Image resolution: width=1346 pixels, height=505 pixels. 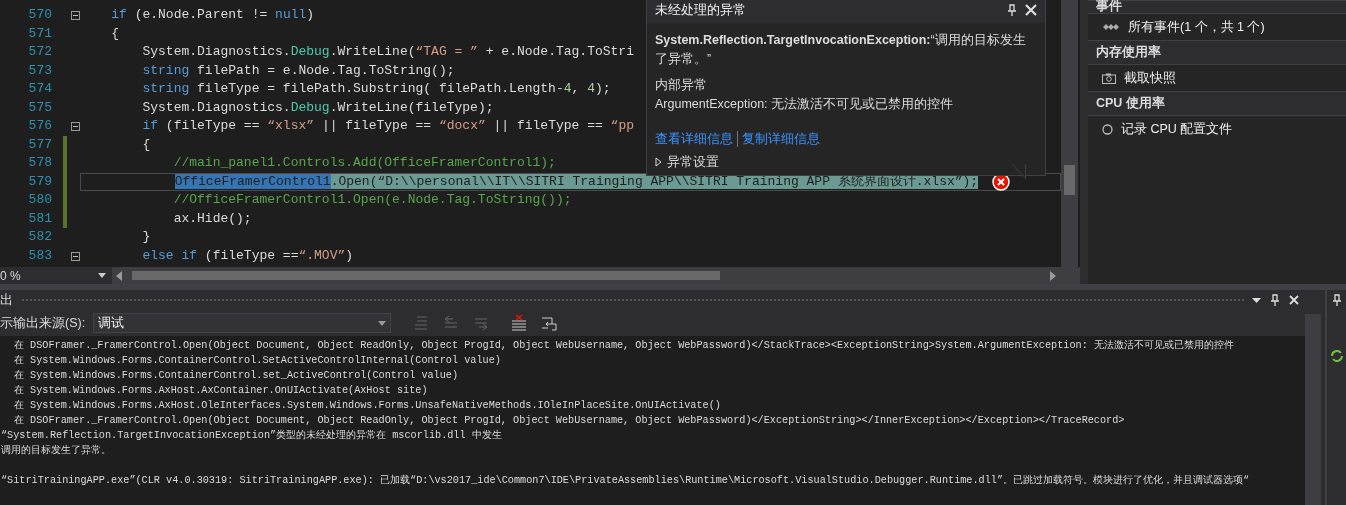 I want to click on section-heading: 事件, so click(x=1109, y=6).